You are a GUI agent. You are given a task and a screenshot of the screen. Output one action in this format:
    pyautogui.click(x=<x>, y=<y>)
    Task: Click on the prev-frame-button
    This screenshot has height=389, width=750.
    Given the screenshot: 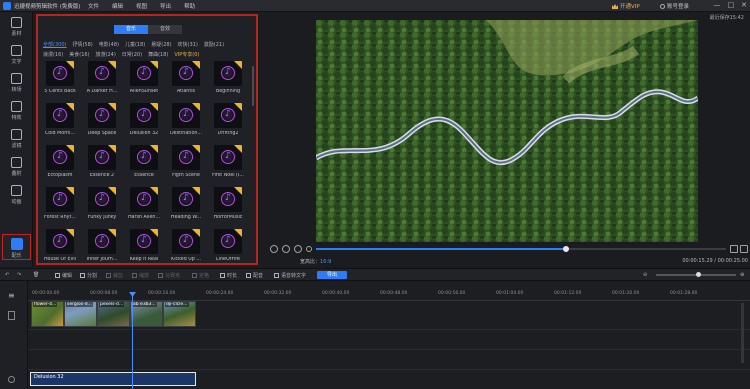 What is the action you would take?
    pyautogui.click(x=274, y=249)
    